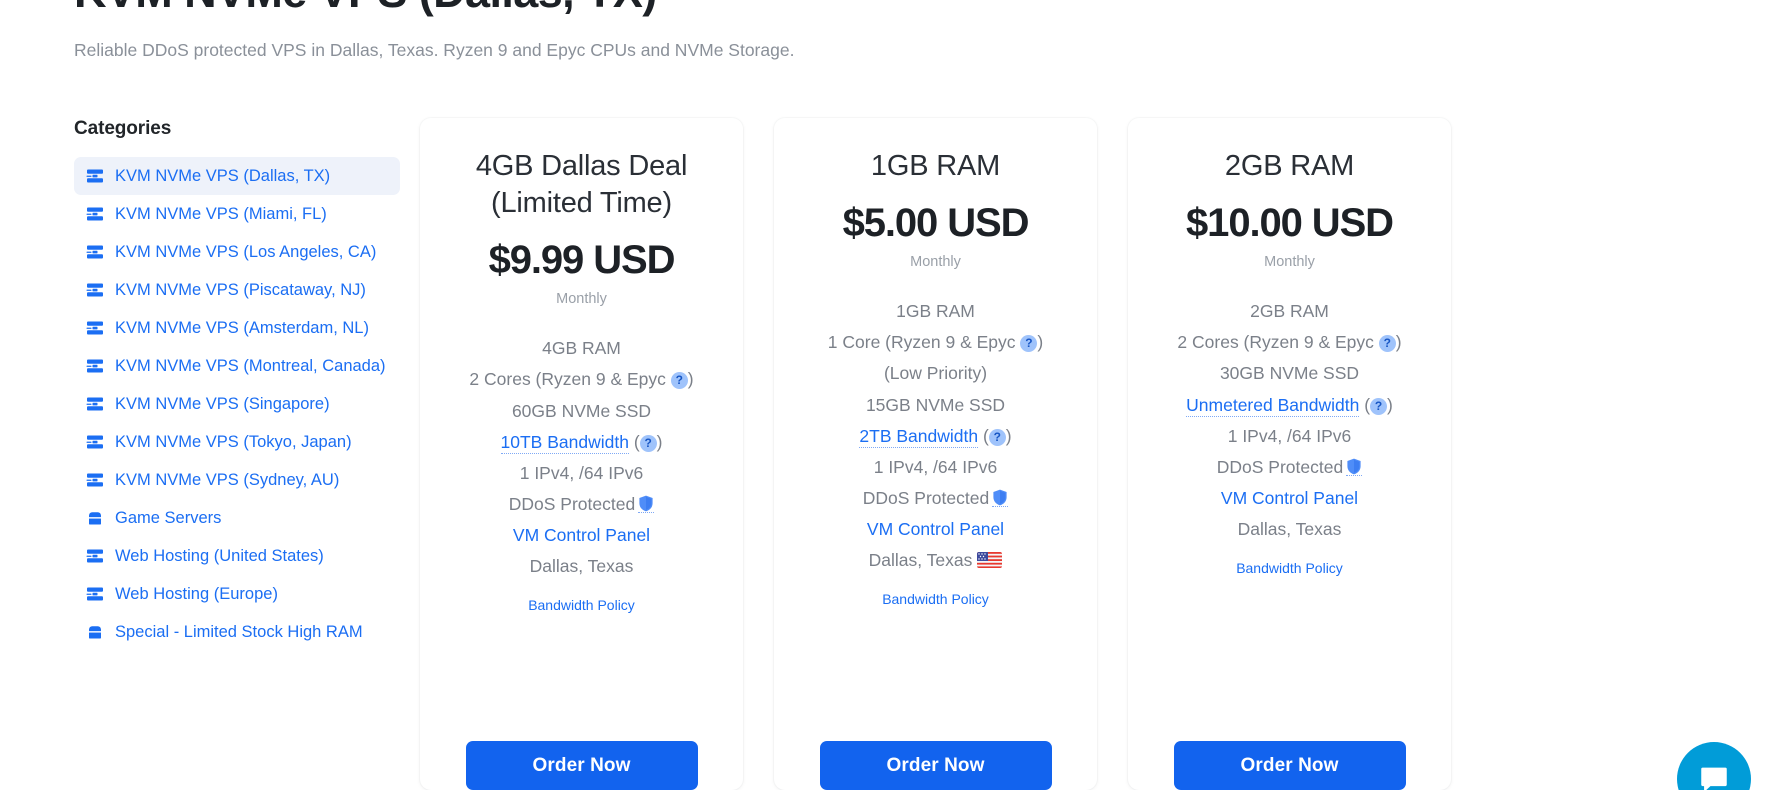 Image resolution: width=1773 pixels, height=790 pixels. Describe the element at coordinates (246, 251) in the screenshot. I see `sidebar-item-label: KVM NVMe VPS (Los Angeles, CA)` at that location.